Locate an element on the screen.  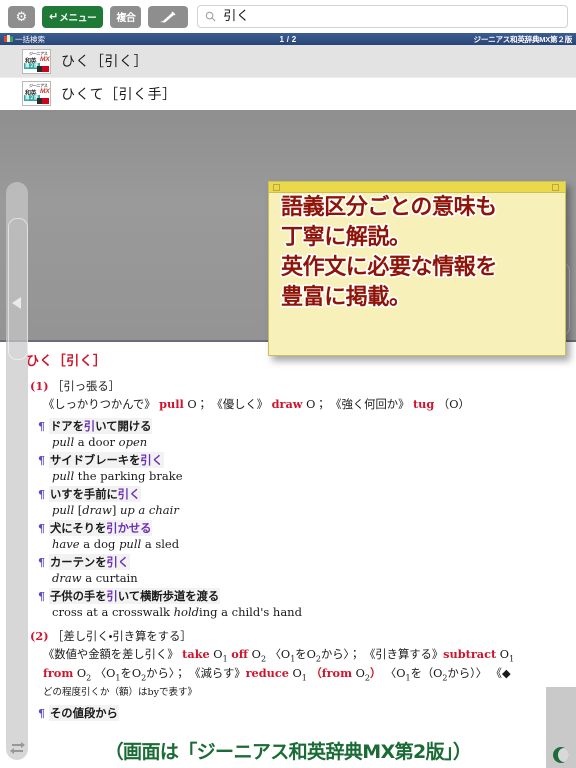
sense-number: (1) is located at coordinates (39, 386).